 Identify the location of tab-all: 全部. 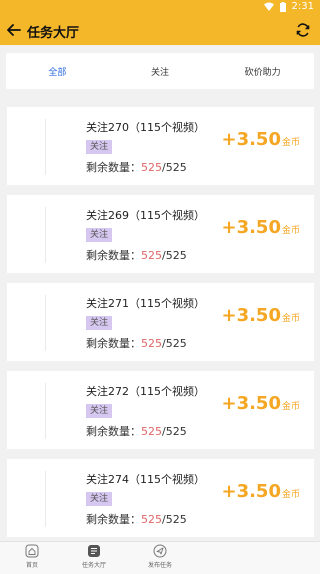
(57, 71).